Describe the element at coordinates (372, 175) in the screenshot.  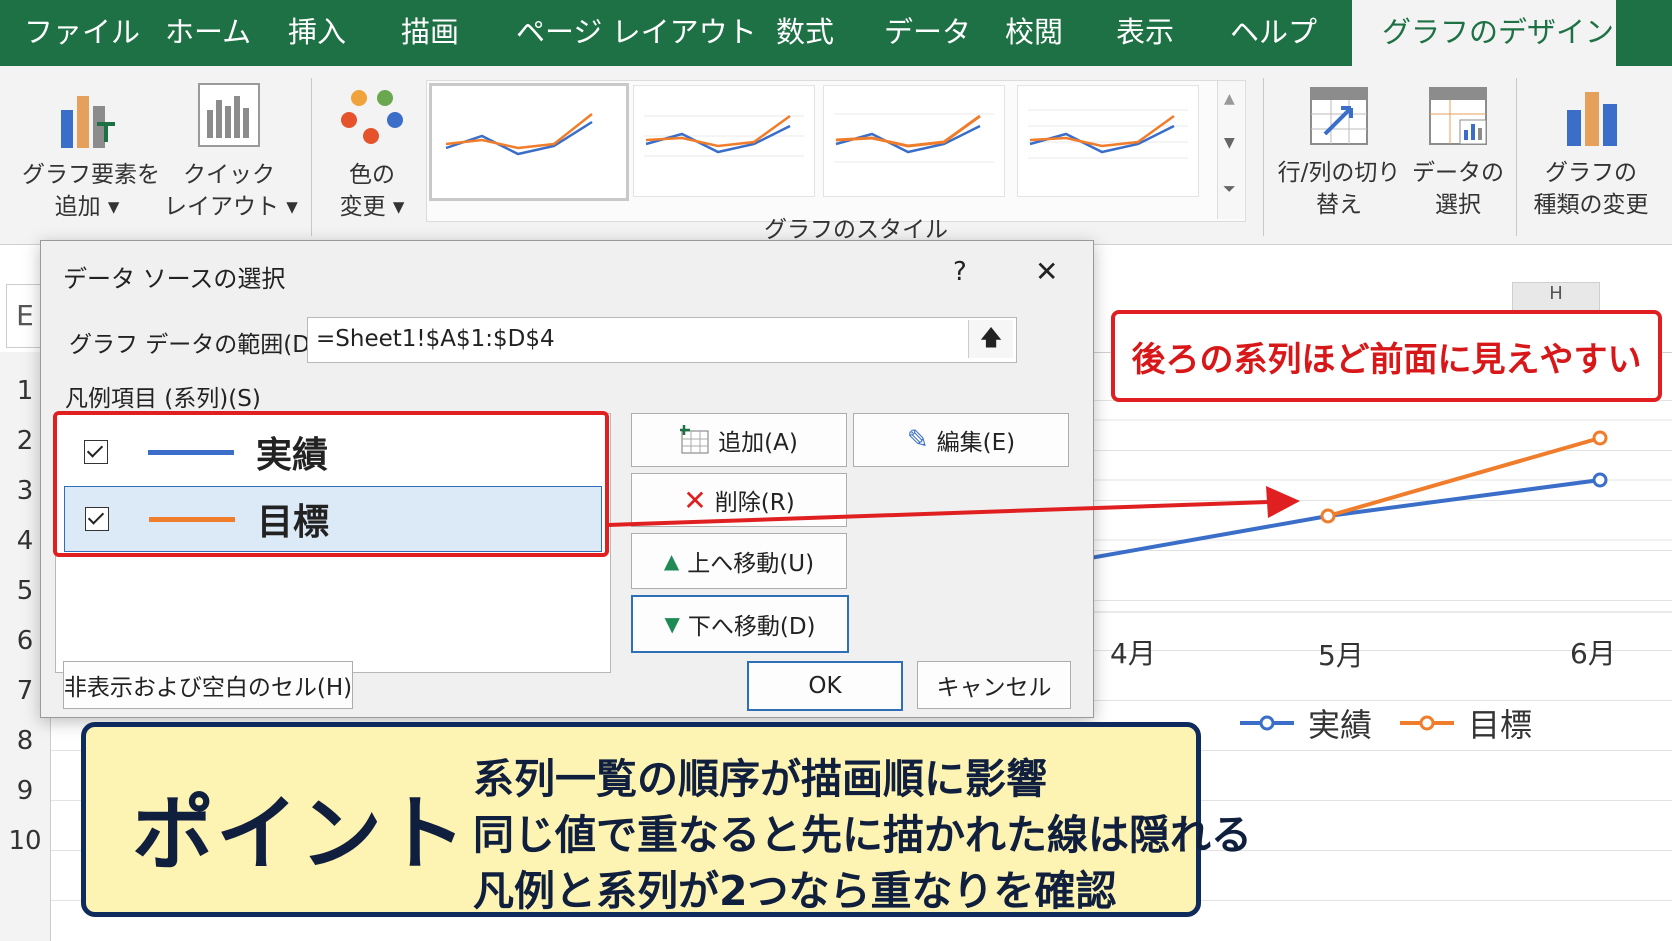
I see `change-colors-label-1: 色の` at that location.